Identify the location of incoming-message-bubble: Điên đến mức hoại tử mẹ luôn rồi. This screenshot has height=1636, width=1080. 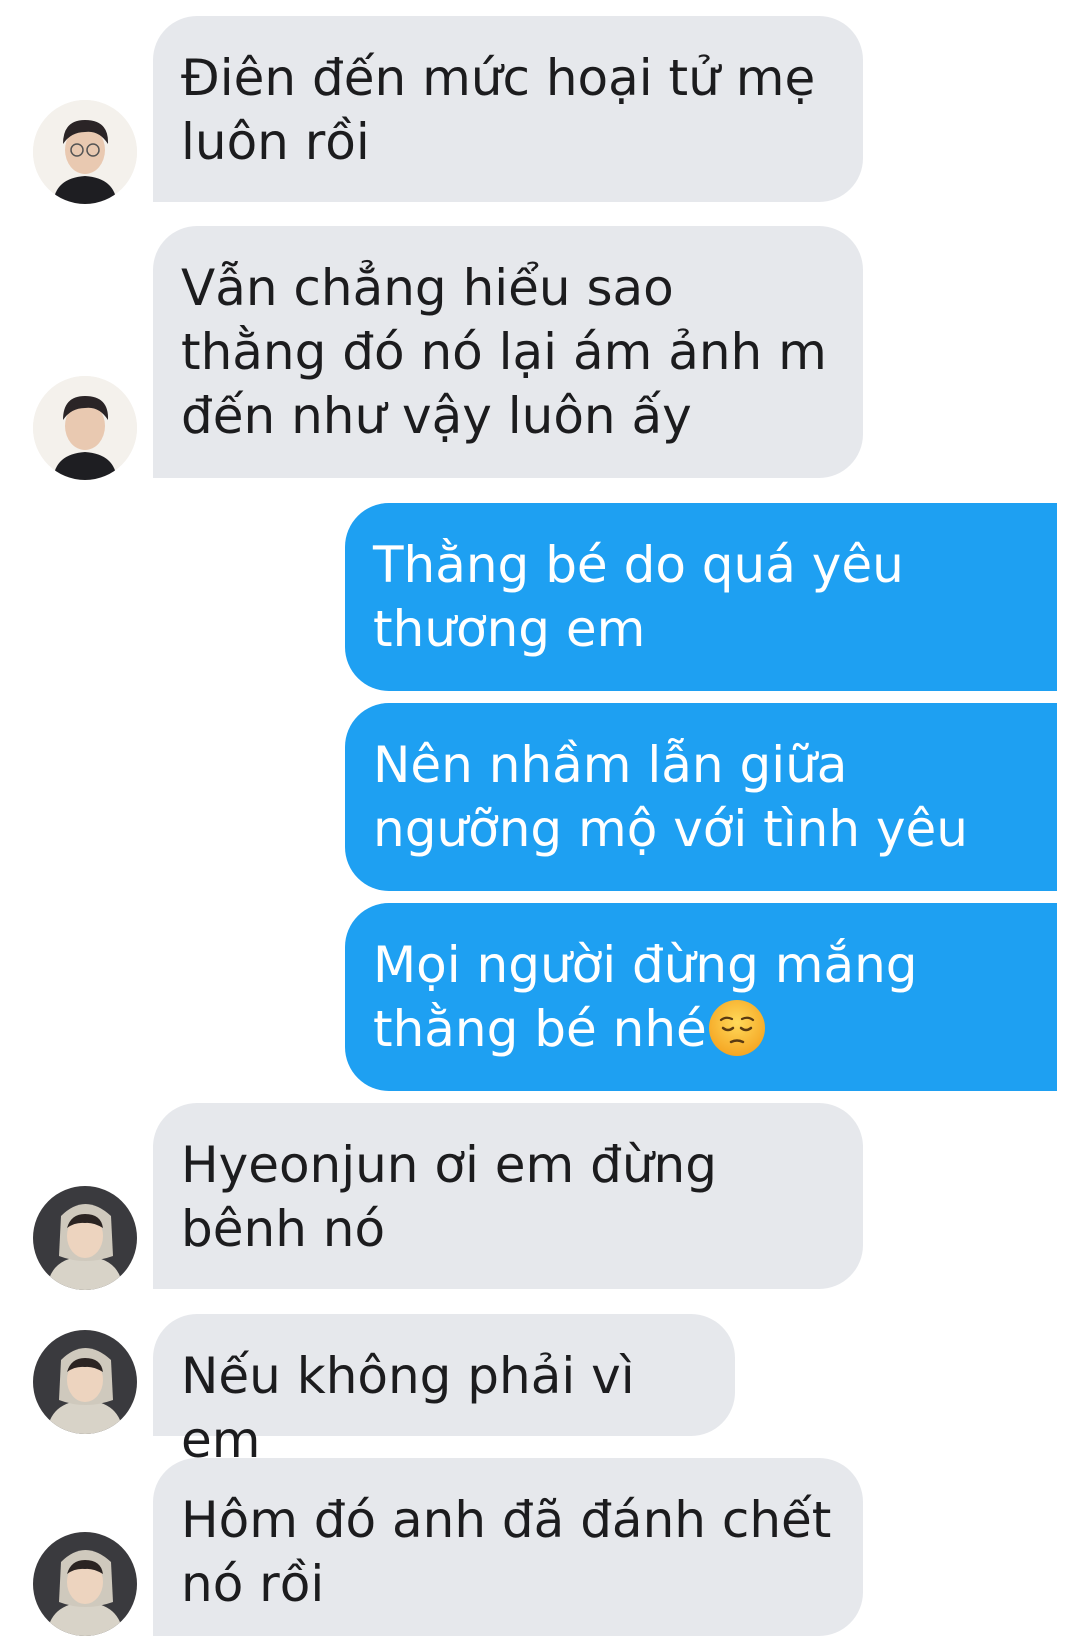
(508, 109).